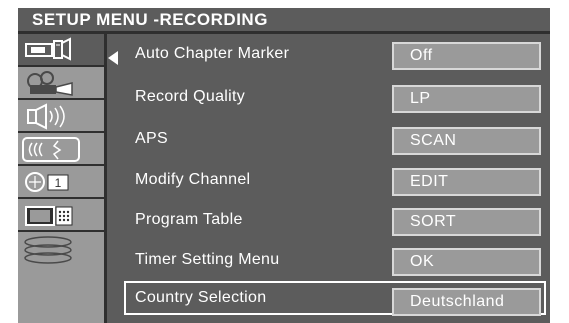 Image resolution: width=569 pixels, height=323 pixels. I want to click on disc-stack-icon, so click(48, 250).